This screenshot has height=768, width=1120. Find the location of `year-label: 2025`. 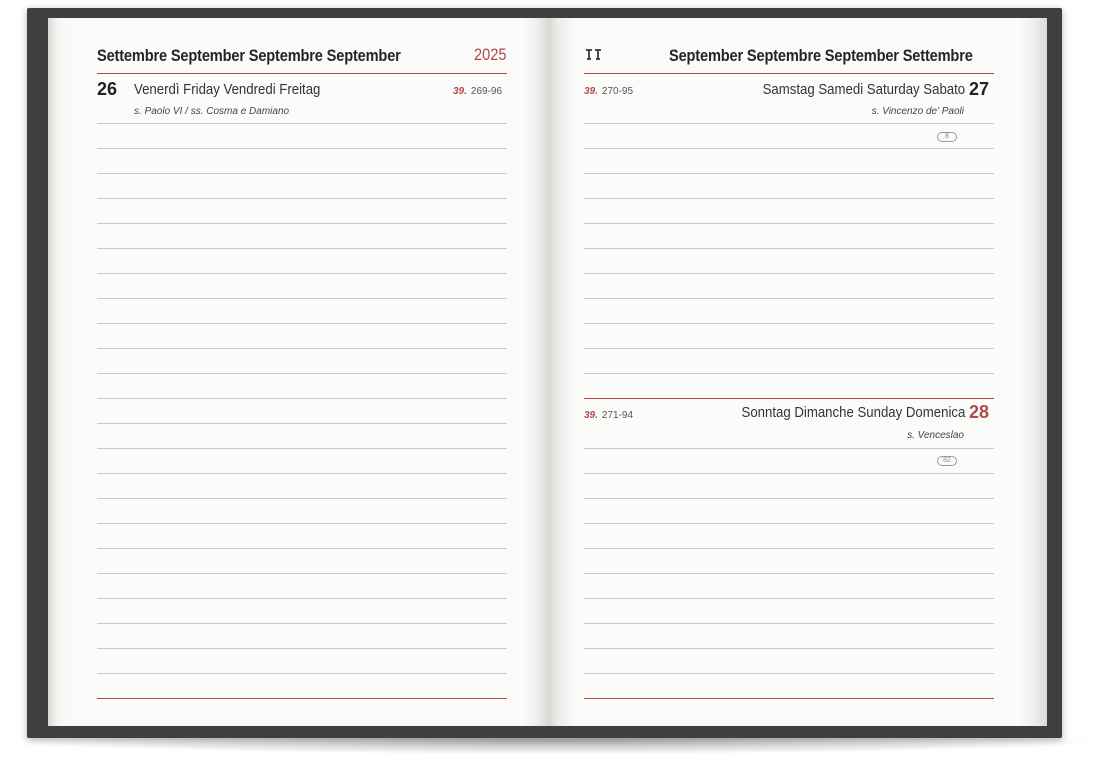

year-label: 2025 is located at coordinates (490, 54).